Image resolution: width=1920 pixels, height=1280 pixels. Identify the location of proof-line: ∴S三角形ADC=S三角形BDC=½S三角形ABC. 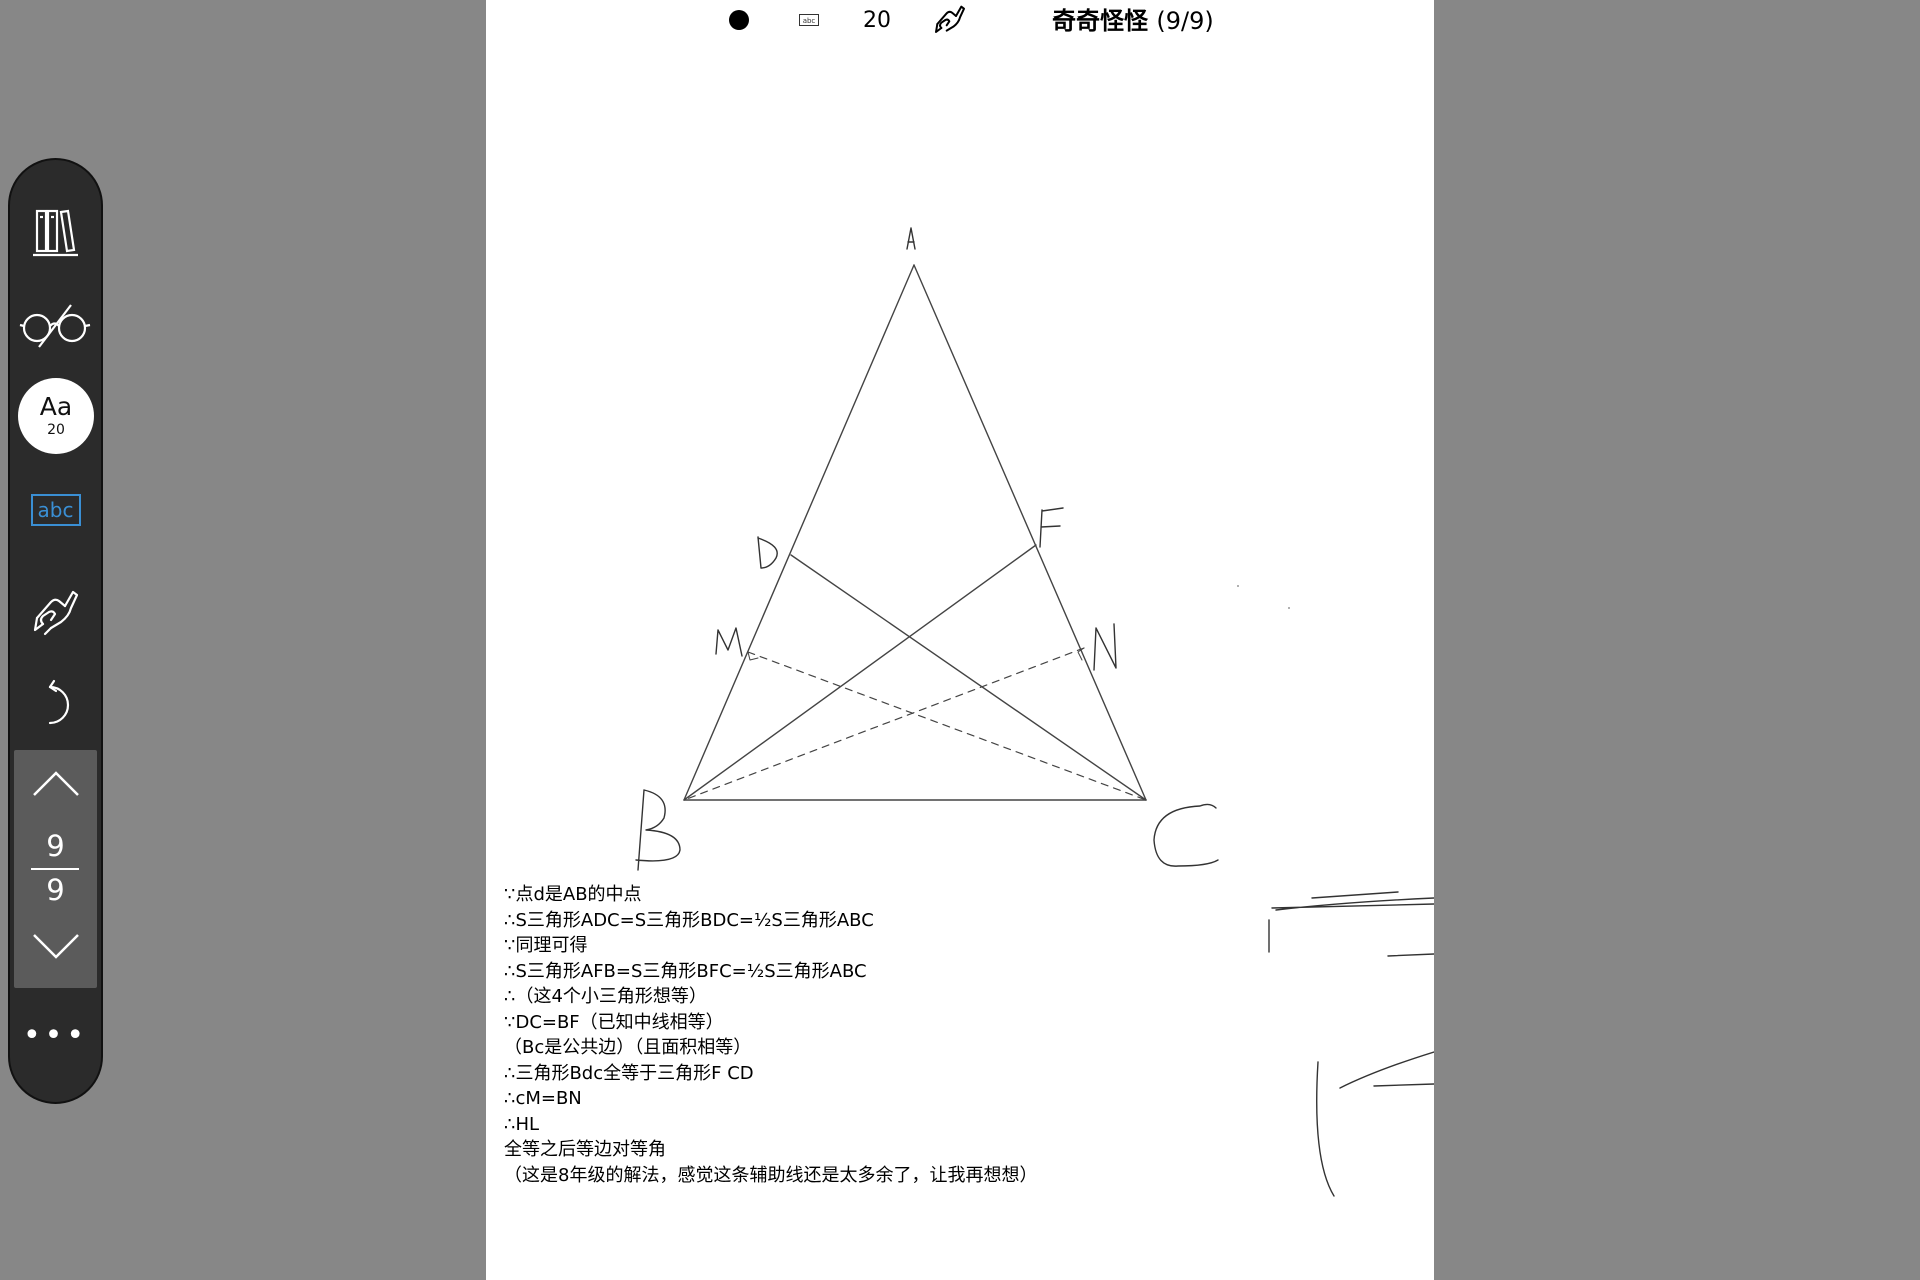
(689, 920).